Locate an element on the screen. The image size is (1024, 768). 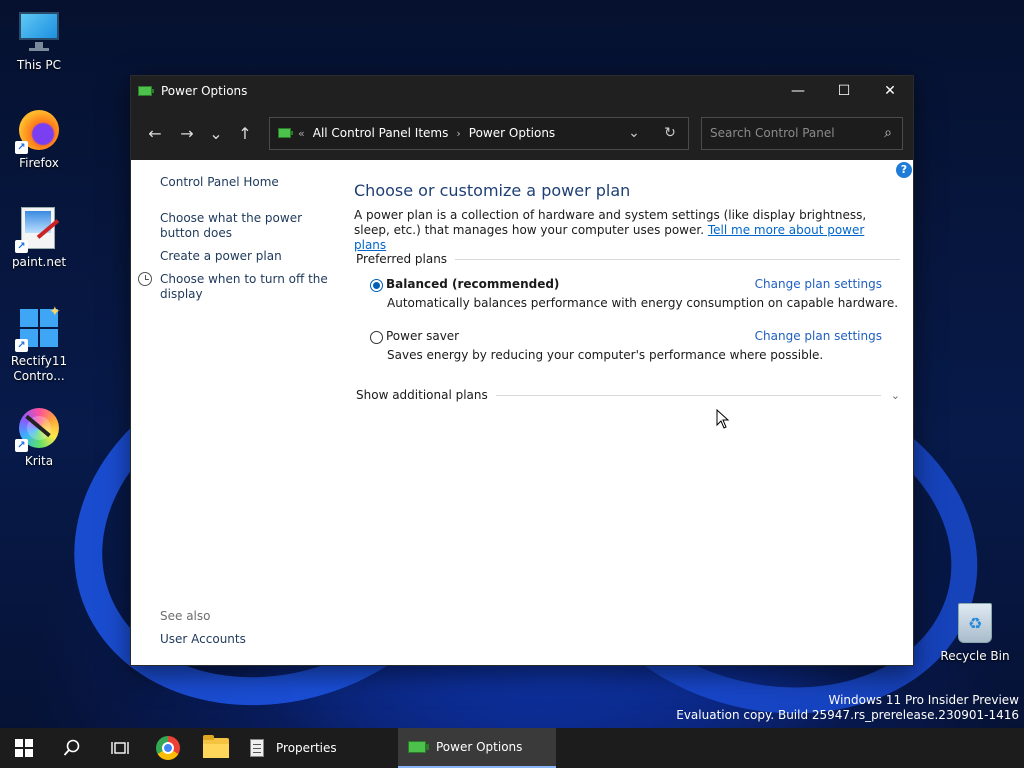
control-panel-home-link: Control Panel Home is located at coordinates (245, 182).